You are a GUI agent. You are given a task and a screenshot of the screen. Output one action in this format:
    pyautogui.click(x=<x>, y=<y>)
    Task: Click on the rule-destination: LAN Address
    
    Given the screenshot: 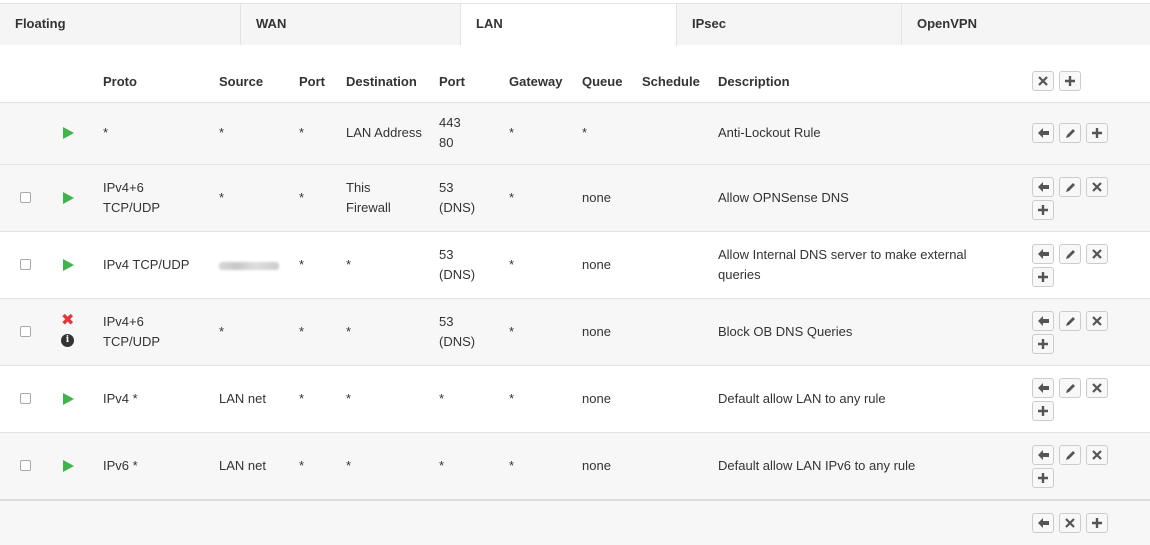 What is the action you would take?
    pyautogui.click(x=384, y=132)
    